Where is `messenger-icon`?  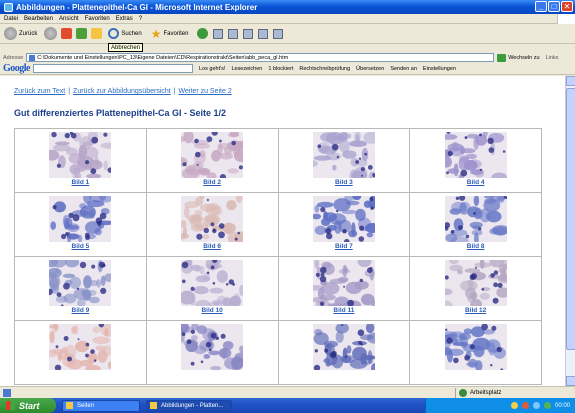
messenger-icon is located at coordinates (278, 33).